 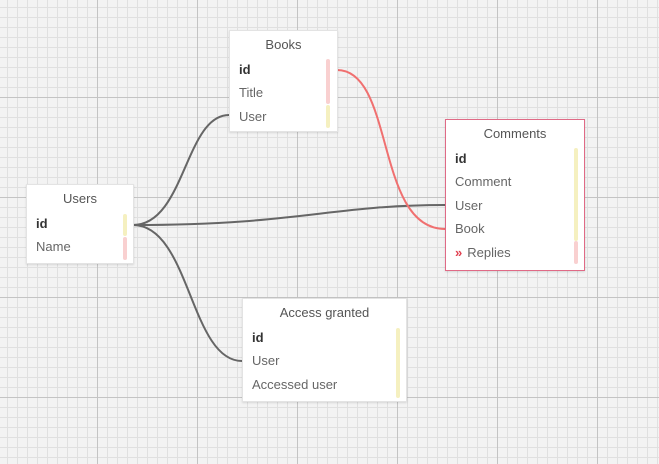 What do you see at coordinates (515, 181) in the screenshot?
I see `field-comment: Comment` at bounding box center [515, 181].